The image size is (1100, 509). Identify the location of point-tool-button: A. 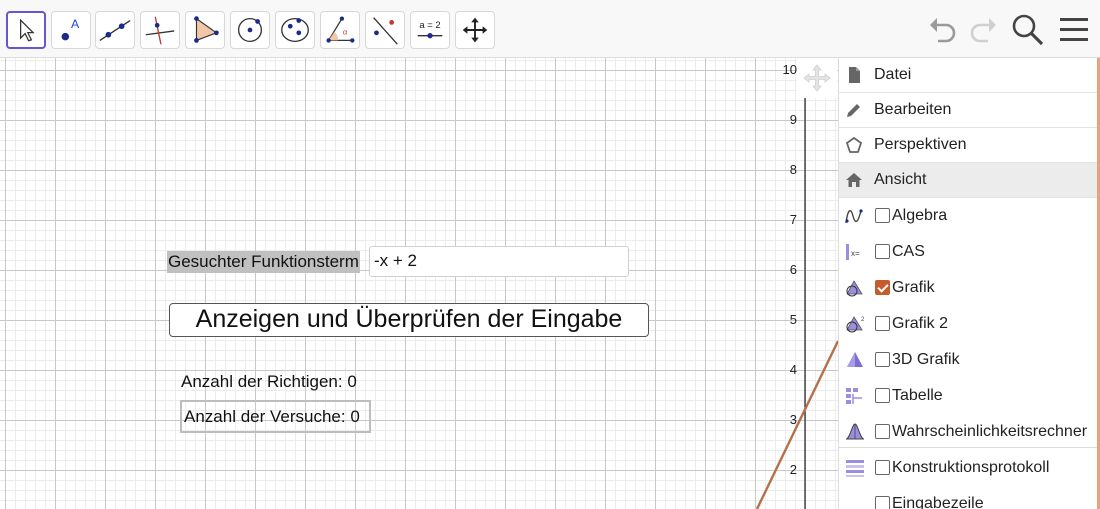
(71, 30).